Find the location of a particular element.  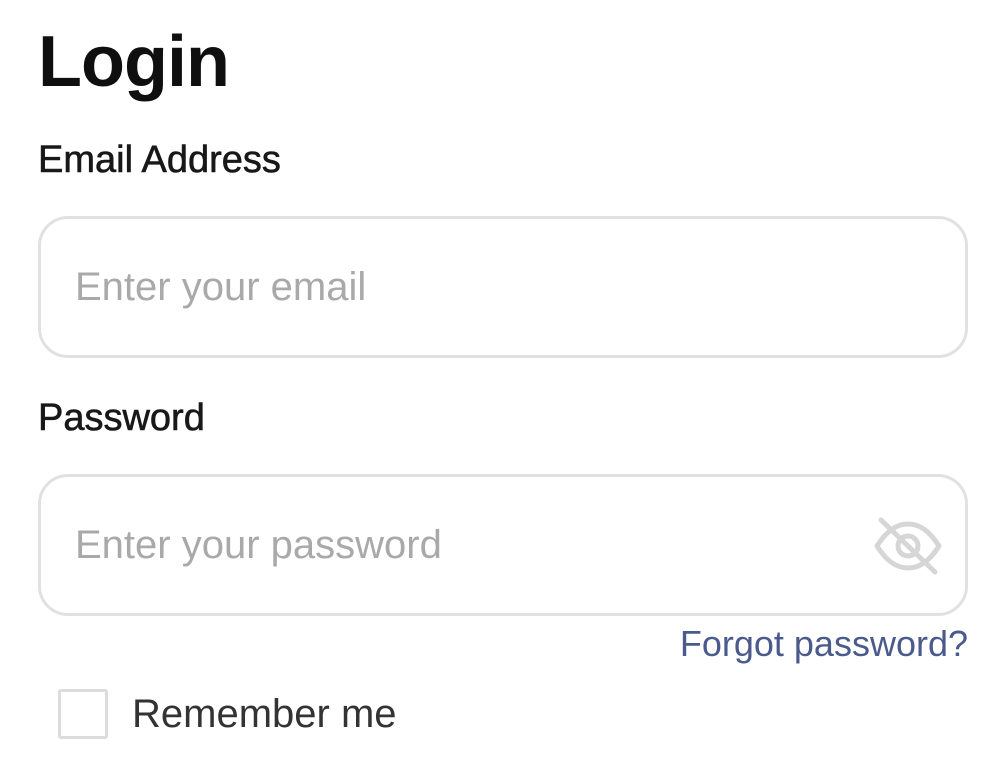

eye-off-icon is located at coordinates (908, 546).